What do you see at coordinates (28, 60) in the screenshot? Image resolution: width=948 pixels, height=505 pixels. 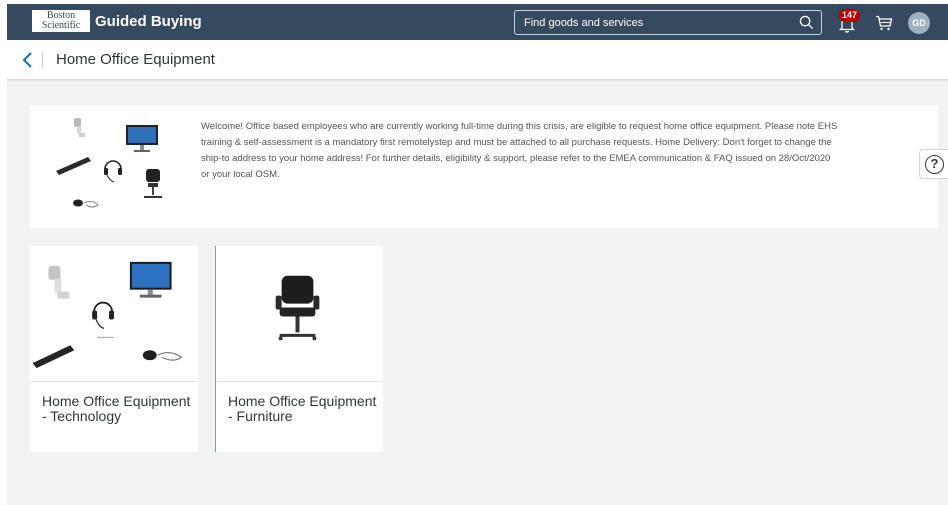 I see `back-chevron-icon` at bounding box center [28, 60].